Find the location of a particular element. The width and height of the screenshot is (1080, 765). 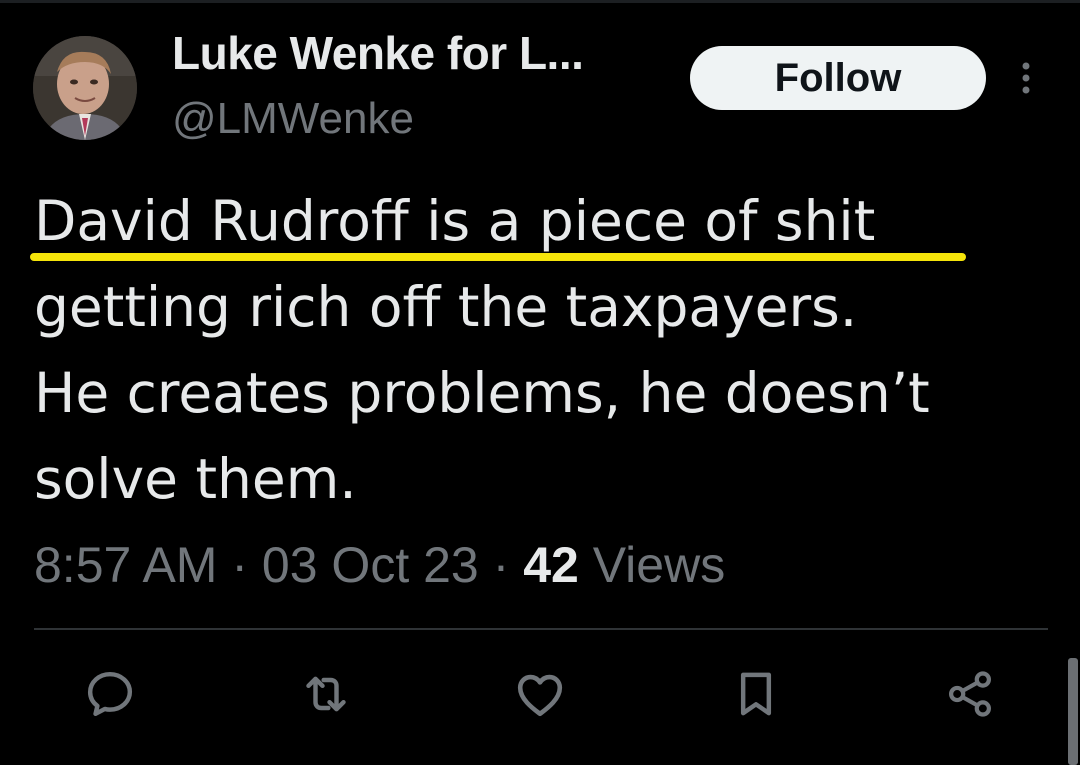

bookmark-button is located at coordinates (756, 694).